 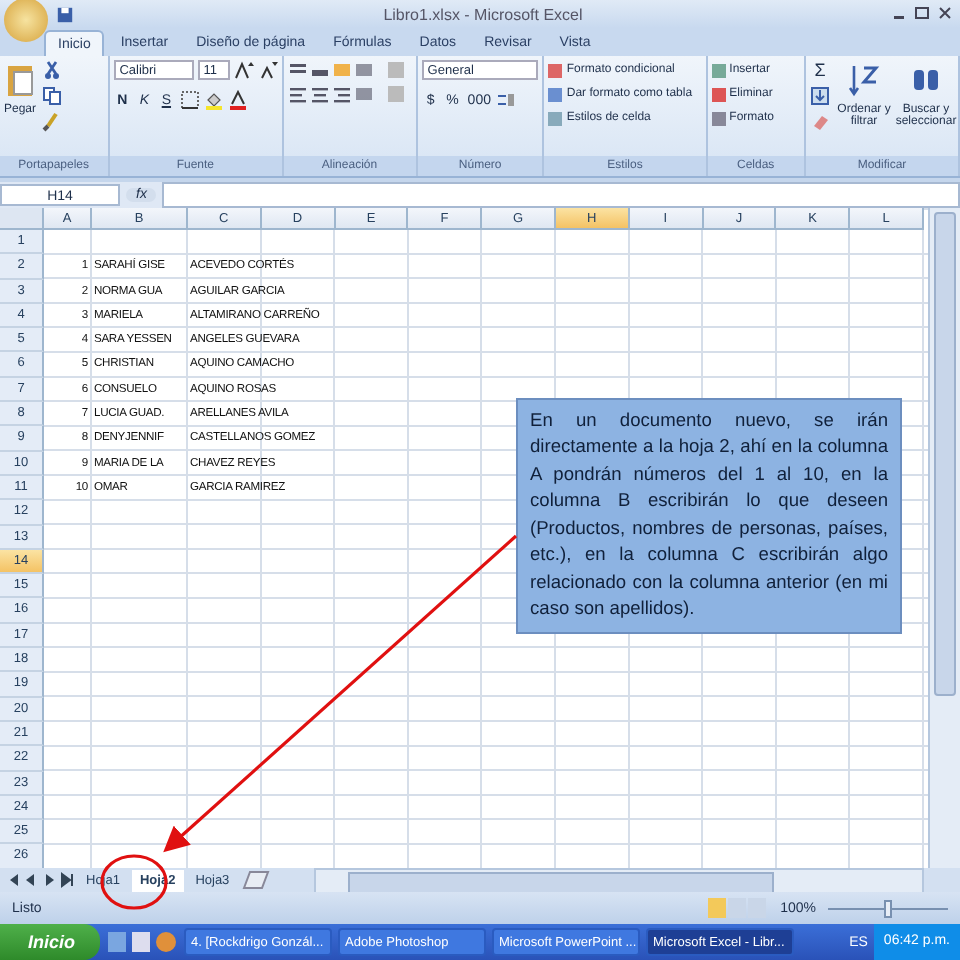 What do you see at coordinates (65, 14) in the screenshot?
I see `save-icon` at bounding box center [65, 14].